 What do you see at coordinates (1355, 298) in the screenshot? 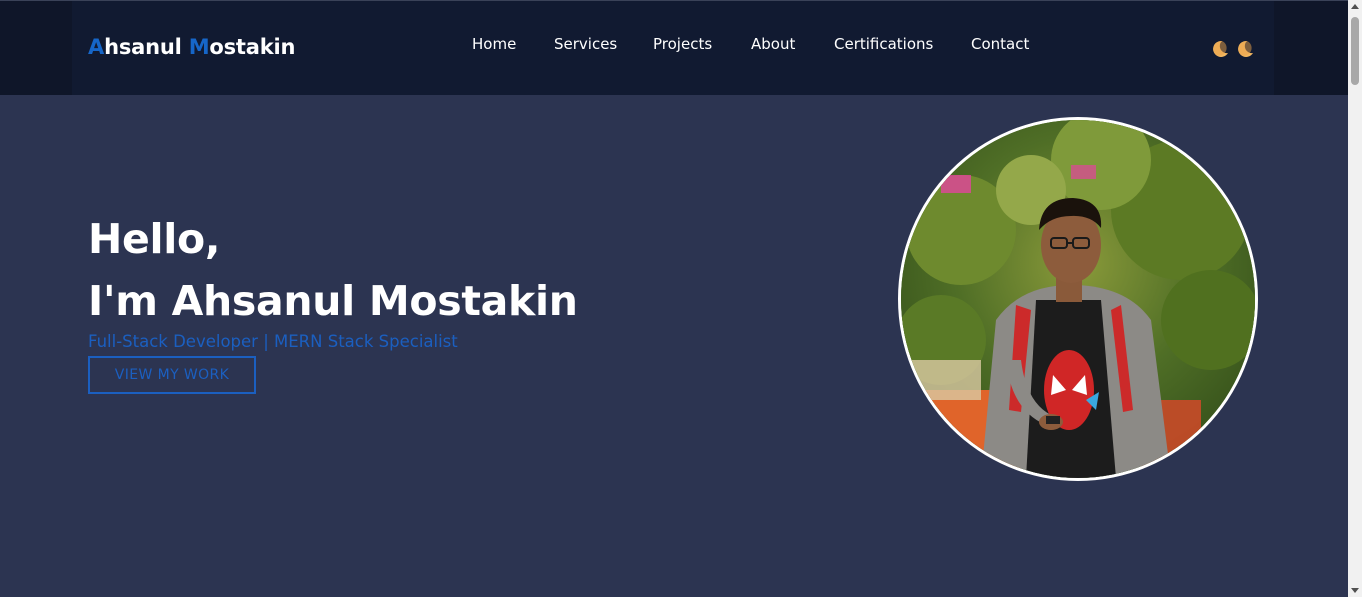
I see `vertical-scrollbar` at bounding box center [1355, 298].